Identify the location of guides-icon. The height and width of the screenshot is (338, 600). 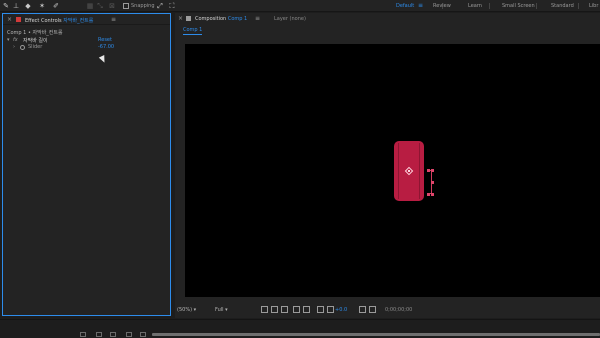
(296, 309).